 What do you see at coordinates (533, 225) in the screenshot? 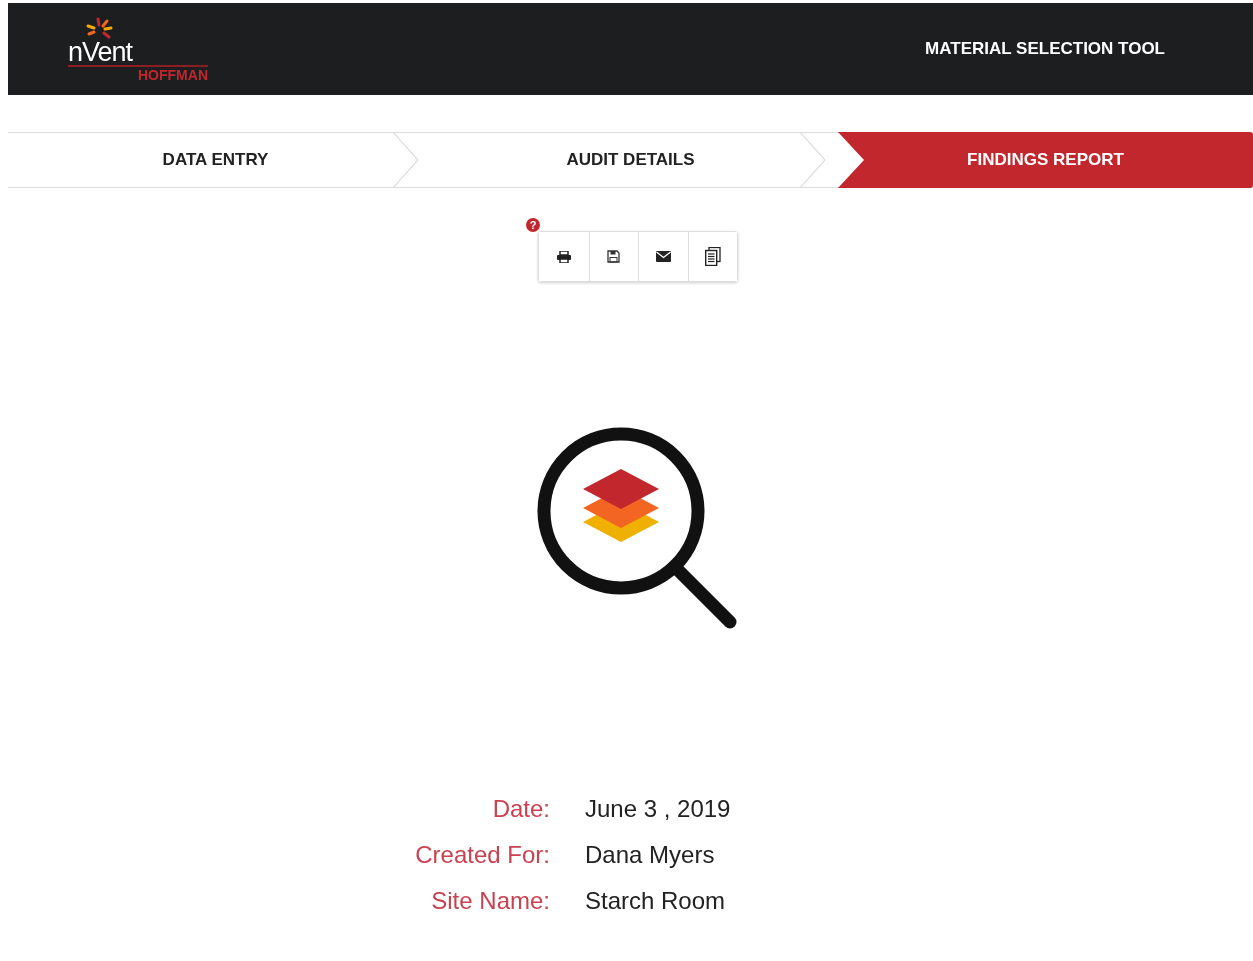
I see `help-icon: ?` at bounding box center [533, 225].